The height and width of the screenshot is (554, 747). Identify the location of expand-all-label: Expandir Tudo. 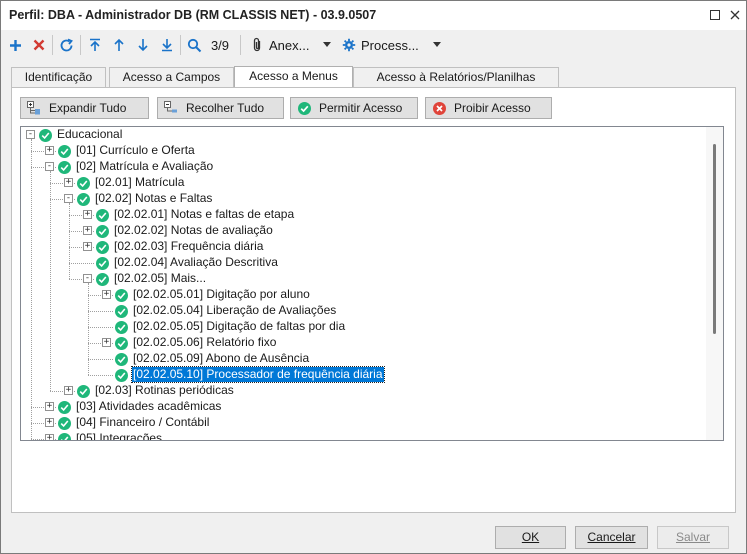
(88, 108).